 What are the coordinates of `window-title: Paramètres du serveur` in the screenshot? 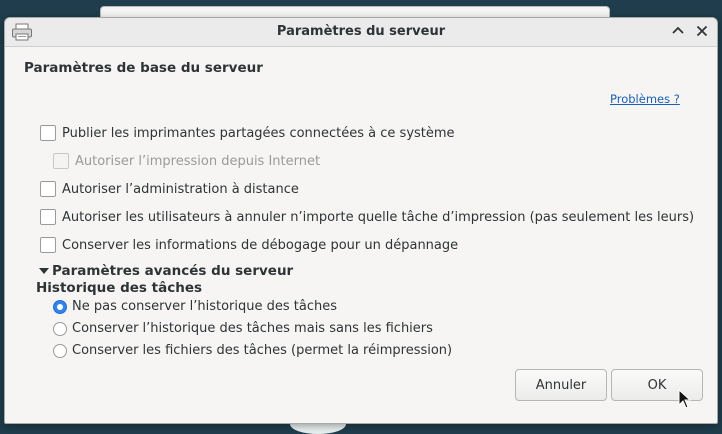 It's located at (361, 31).